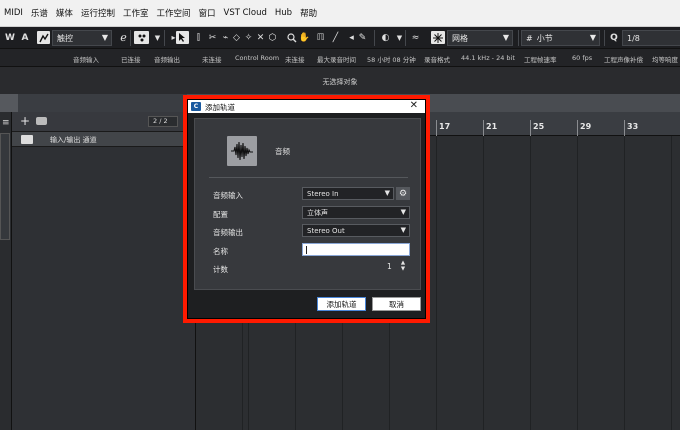 This screenshot has height=430, width=680. Describe the element at coordinates (220, 251) in the screenshot. I see `name-label: 名称` at that location.